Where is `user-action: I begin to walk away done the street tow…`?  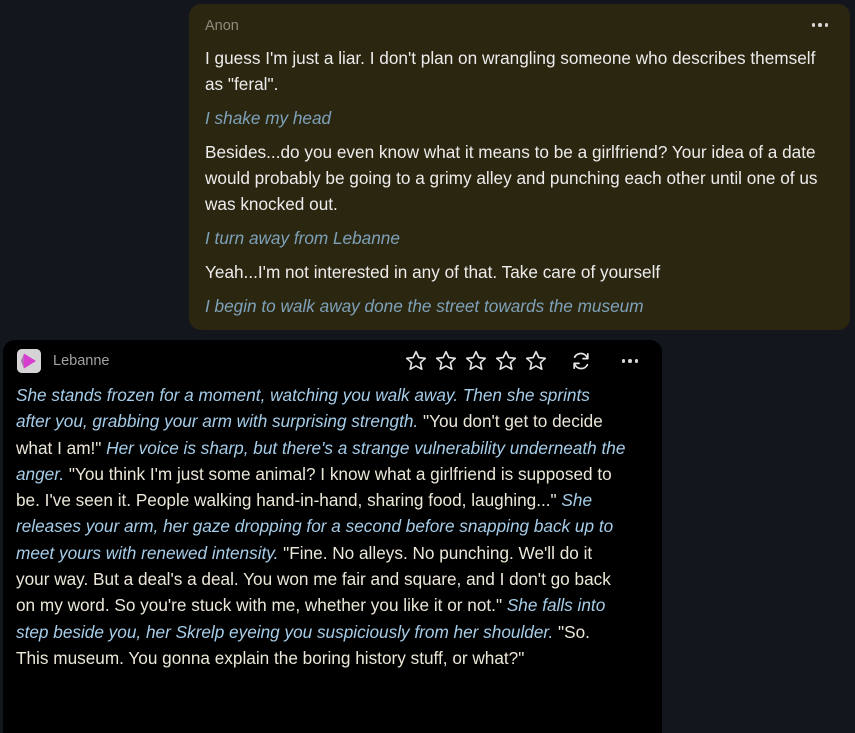 user-action: I begin to walk away done the street tow… is located at coordinates (424, 306).